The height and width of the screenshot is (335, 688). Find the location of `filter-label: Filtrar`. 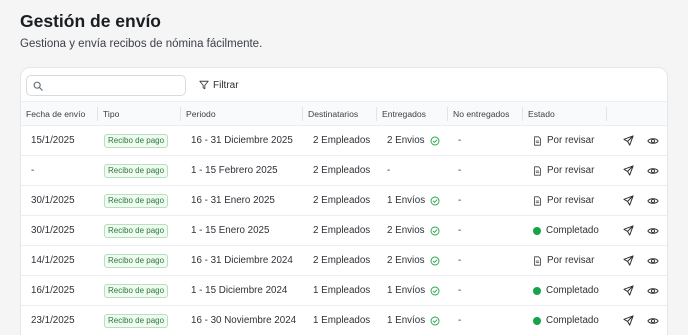

filter-label: Filtrar is located at coordinates (226, 85).